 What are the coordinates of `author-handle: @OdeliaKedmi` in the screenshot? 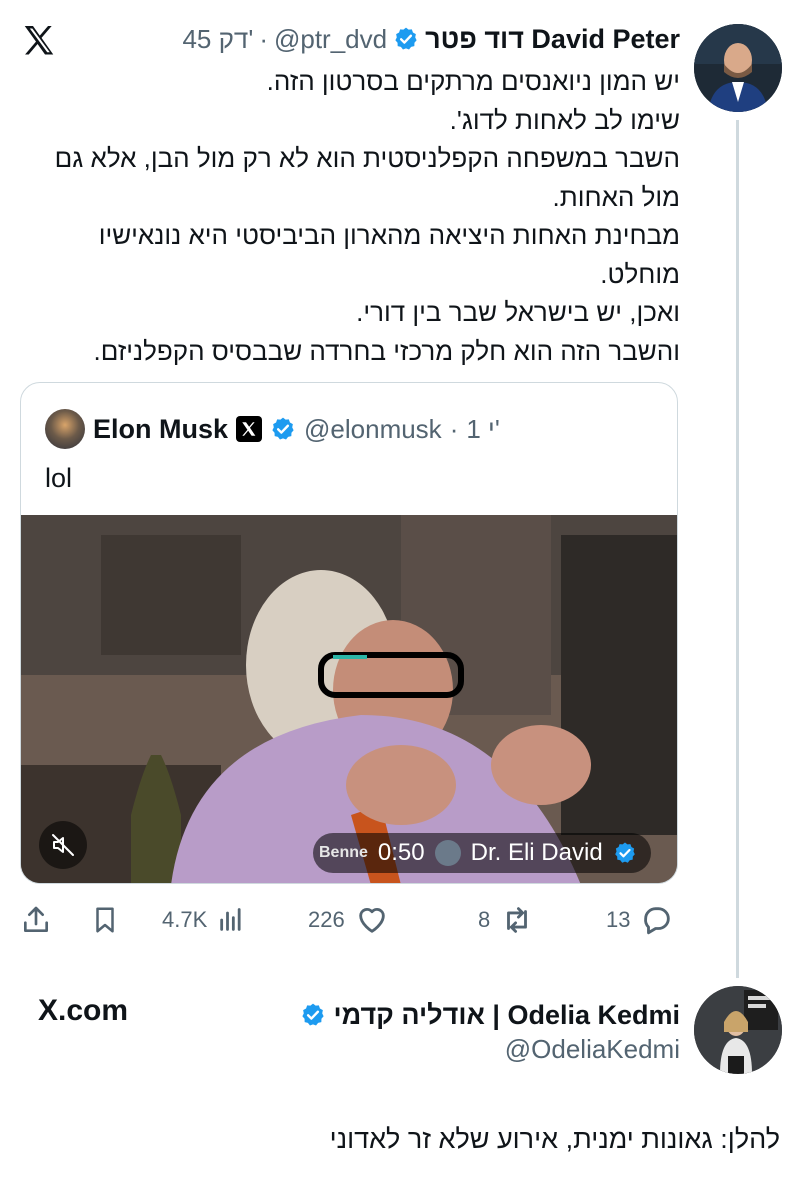 It's located at (592, 1049).